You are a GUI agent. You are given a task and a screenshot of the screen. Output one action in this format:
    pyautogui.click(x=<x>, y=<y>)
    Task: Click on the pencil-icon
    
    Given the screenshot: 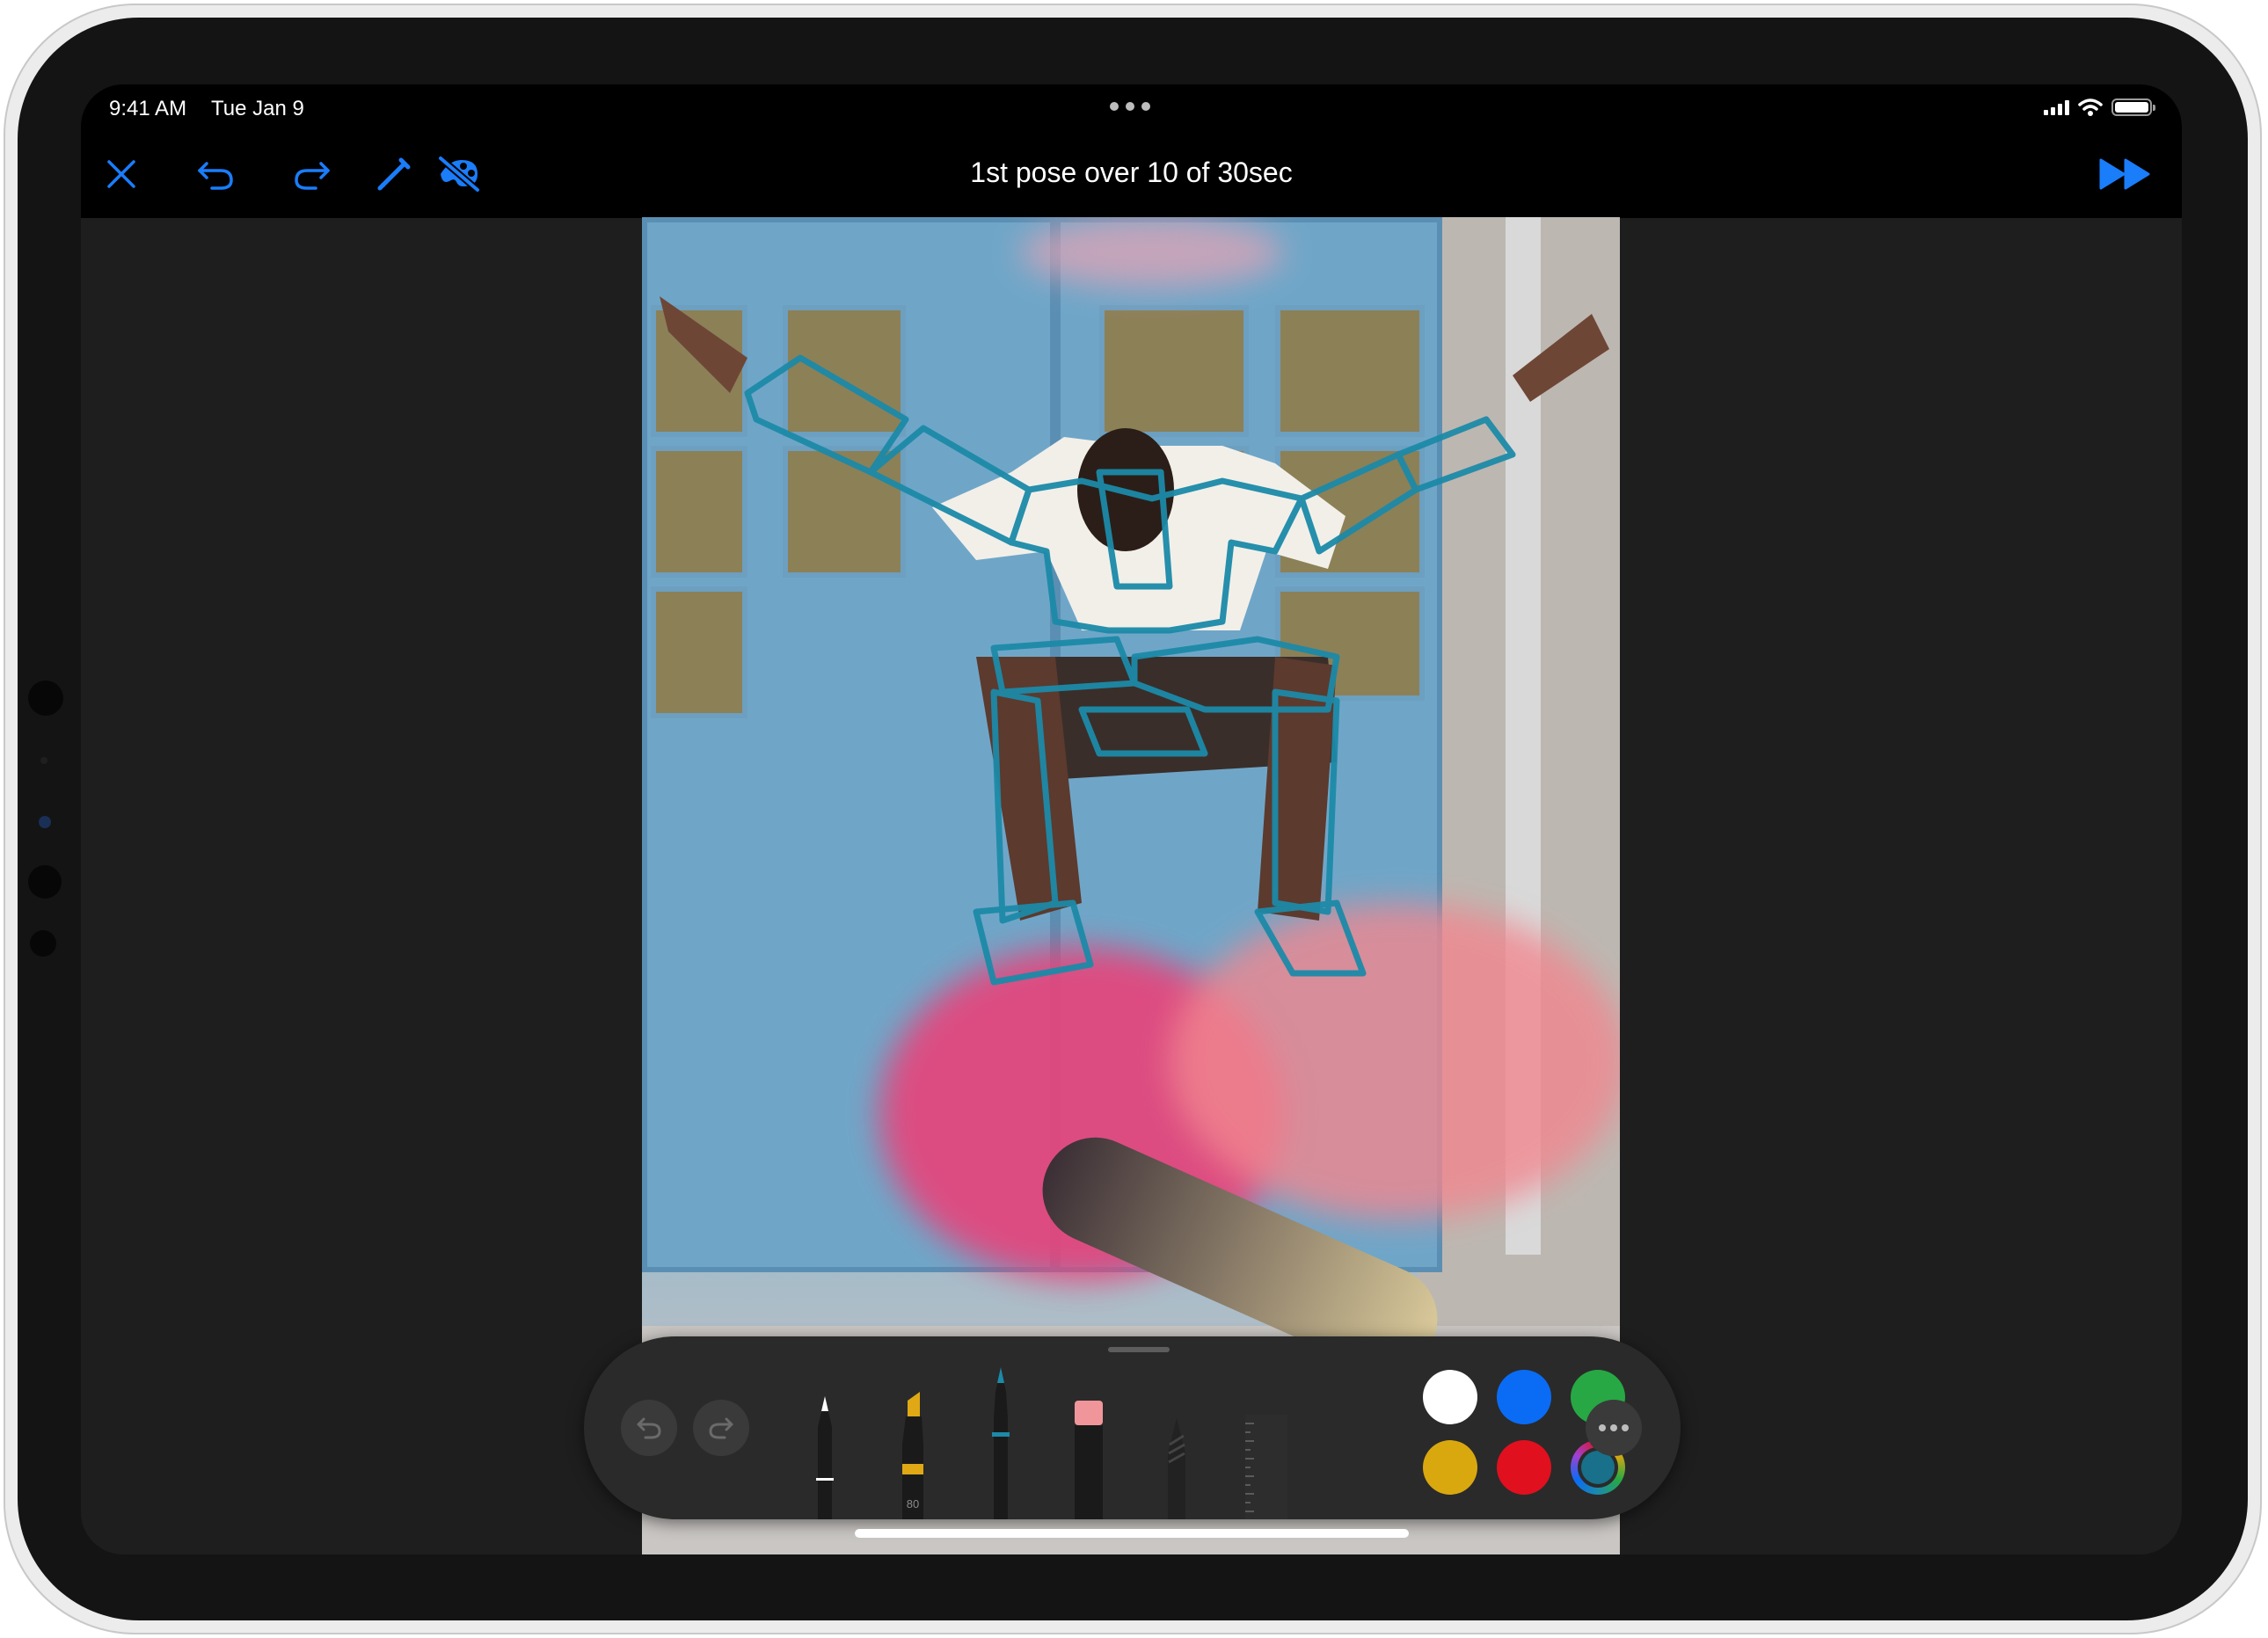 What is the action you would take?
    pyautogui.click(x=1176, y=1468)
    